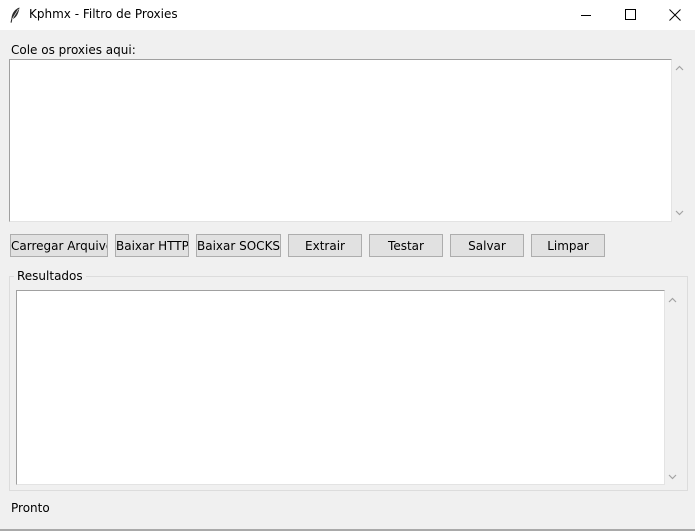 The height and width of the screenshot is (531, 695). What do you see at coordinates (59, 245) in the screenshot?
I see `load-file-button: Carregar Arquivo` at bounding box center [59, 245].